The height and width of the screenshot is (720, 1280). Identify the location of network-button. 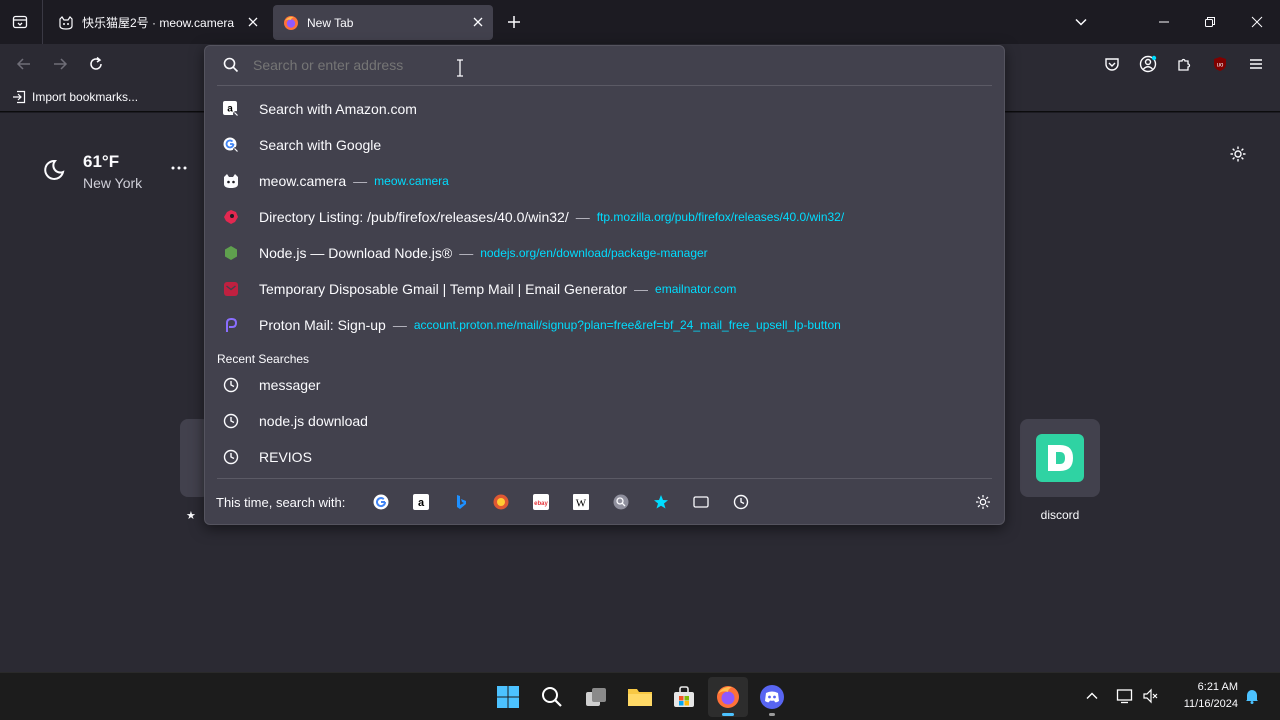
(1125, 696).